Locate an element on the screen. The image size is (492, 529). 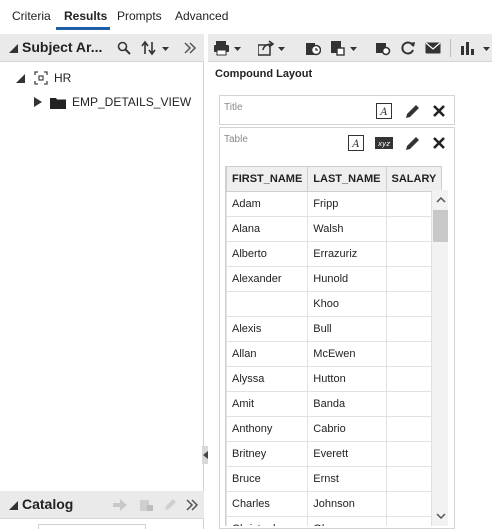
cell-first-name: Bruce is located at coordinates (267, 479).